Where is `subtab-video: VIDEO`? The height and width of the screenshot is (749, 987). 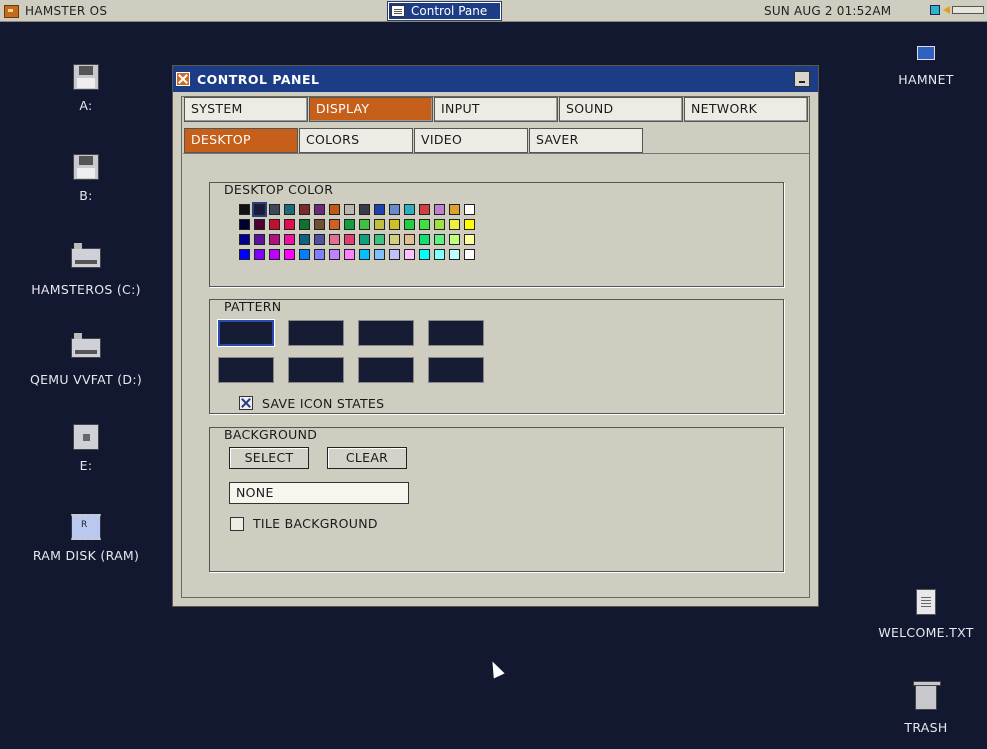 subtab-video: VIDEO is located at coordinates (471, 140).